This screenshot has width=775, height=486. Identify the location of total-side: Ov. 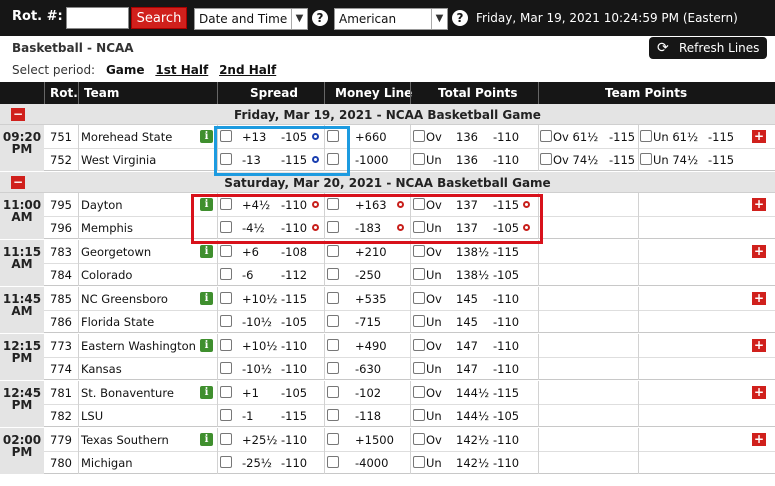
(434, 299).